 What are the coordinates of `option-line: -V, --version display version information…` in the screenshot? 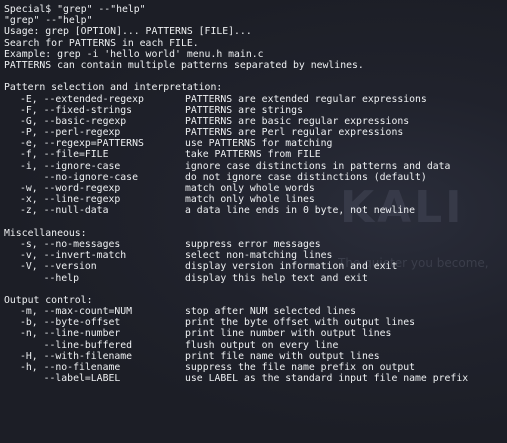 It's located at (255, 266).